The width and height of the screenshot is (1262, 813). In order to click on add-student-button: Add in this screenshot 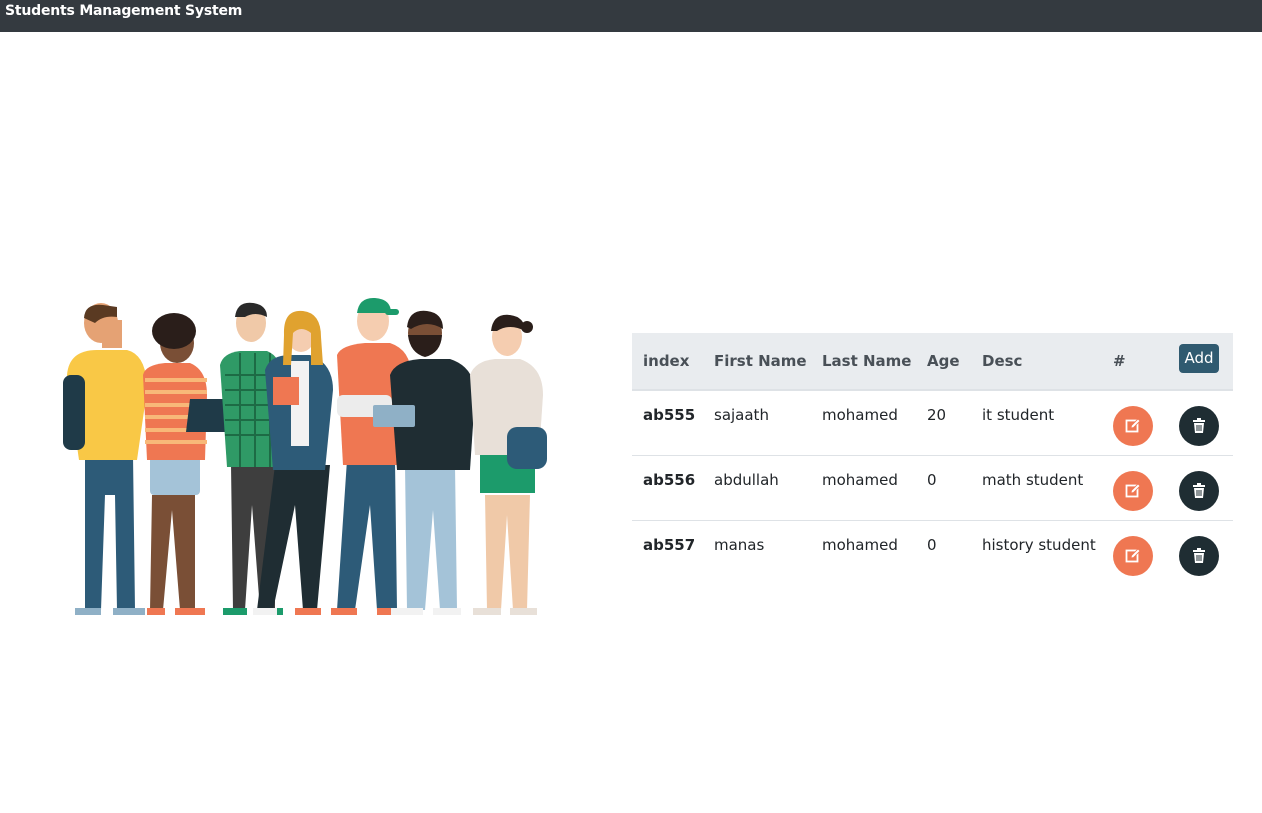, I will do `click(1199, 358)`.